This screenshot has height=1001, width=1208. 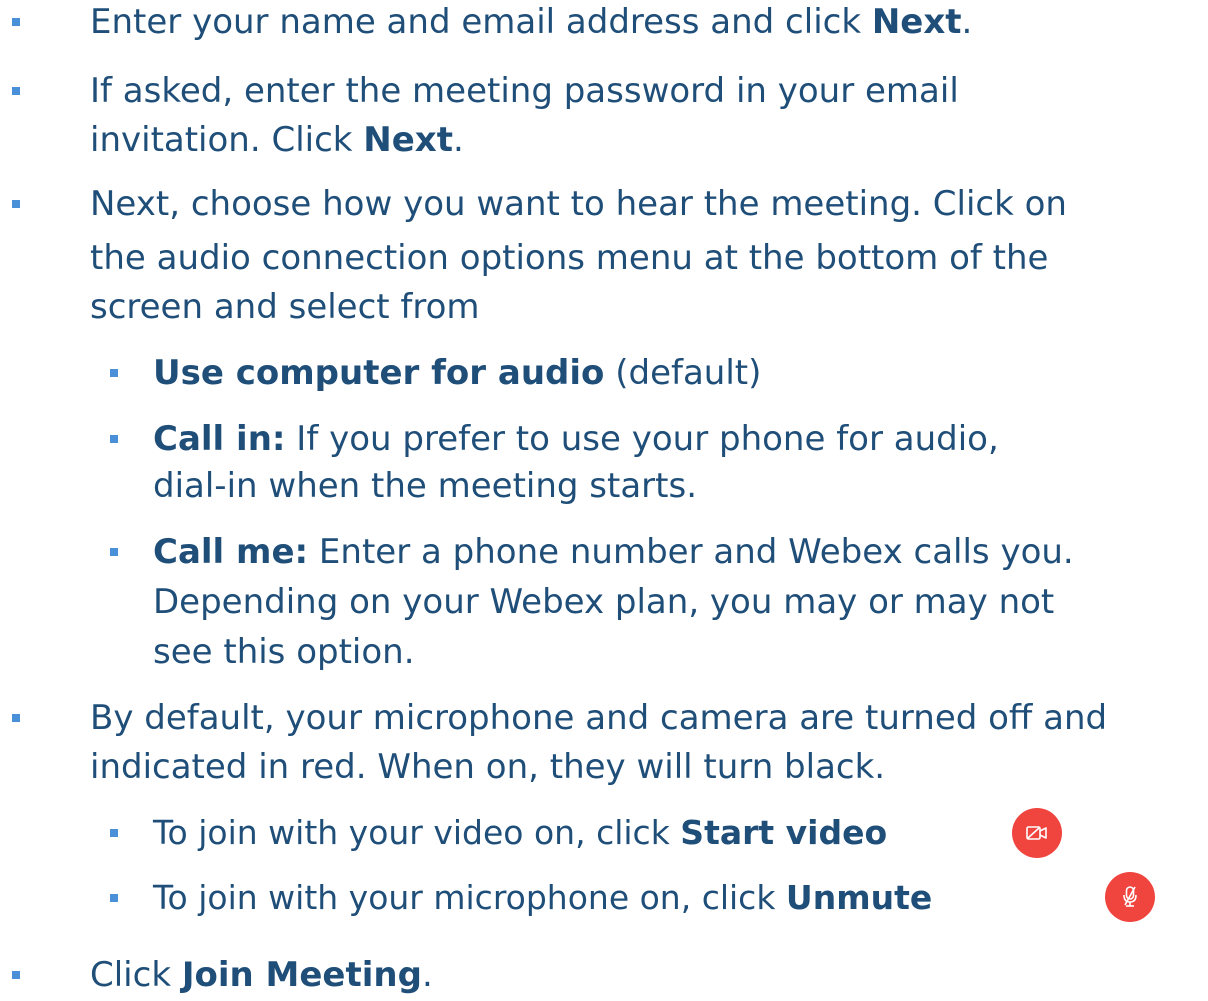 What do you see at coordinates (425, 486) in the screenshot?
I see `option-call-in-line-2: dial-in when the meeting starts.` at bounding box center [425, 486].